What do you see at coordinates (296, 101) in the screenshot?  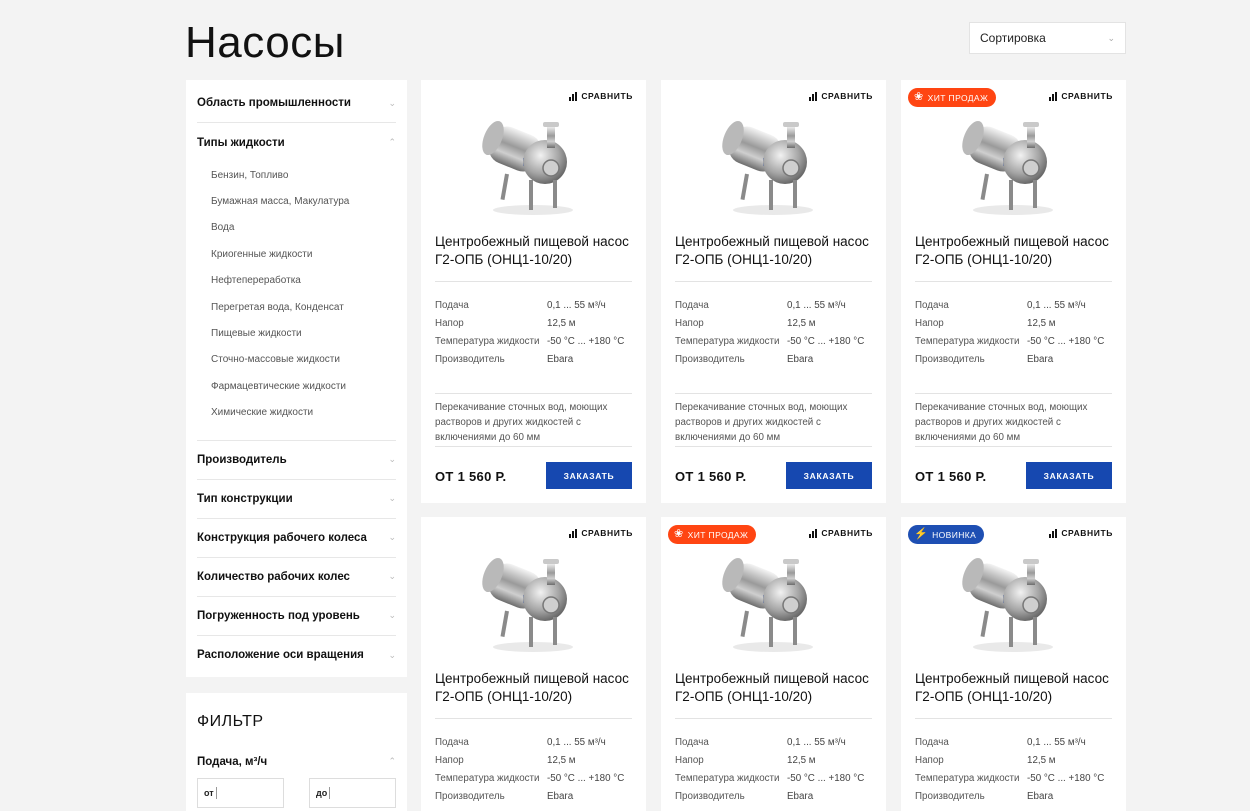 I see `category-industry: Область промышленности ⌄` at bounding box center [296, 101].